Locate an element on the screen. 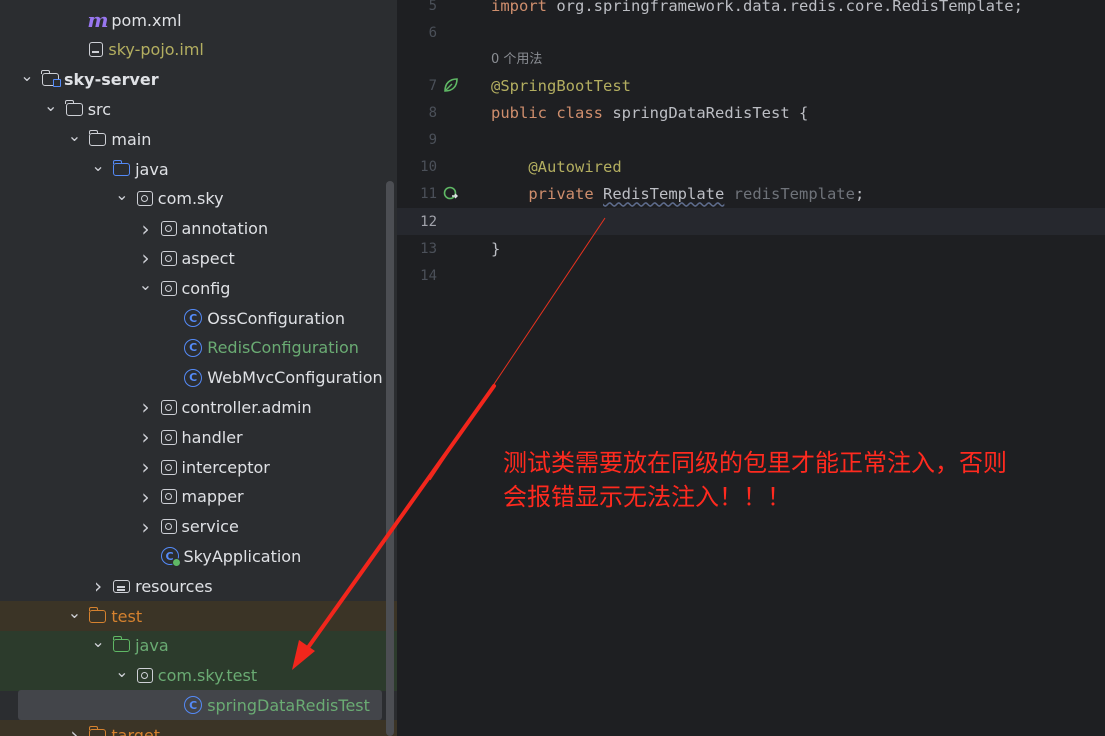  annotation-note-line-1: 测试类需要放在同级的包里才能正常注入，否则 is located at coordinates (755, 463).